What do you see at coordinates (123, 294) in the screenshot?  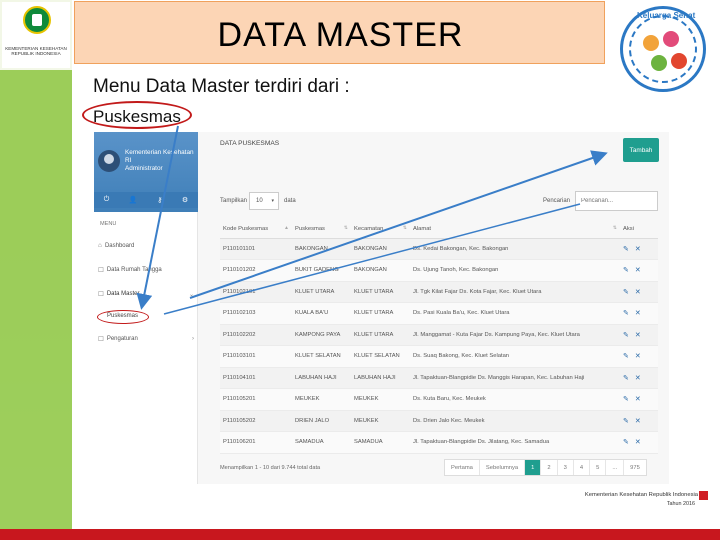 I see `sidebar-item-label: Data Master` at bounding box center [123, 294].